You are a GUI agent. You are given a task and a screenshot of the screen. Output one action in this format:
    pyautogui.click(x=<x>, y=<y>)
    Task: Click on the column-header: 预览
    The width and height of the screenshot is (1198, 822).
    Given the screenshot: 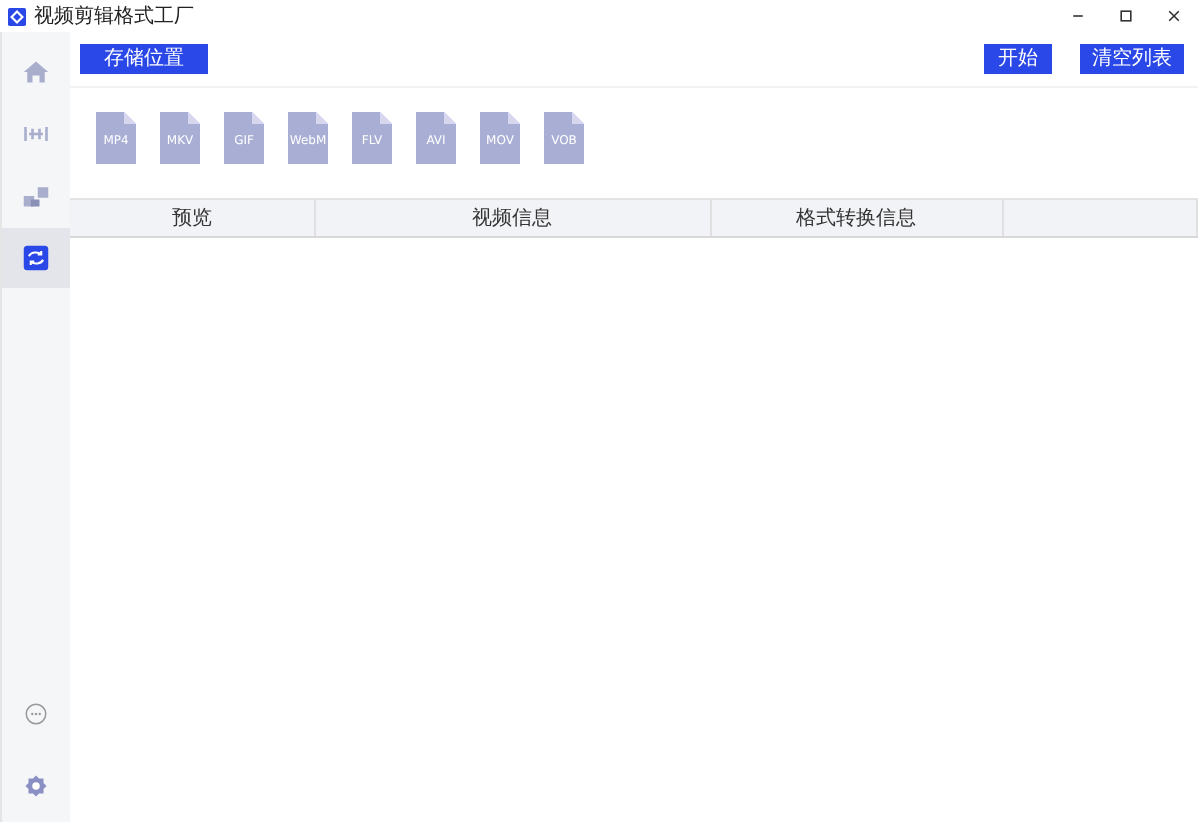 What is the action you would take?
    pyautogui.click(x=191, y=219)
    